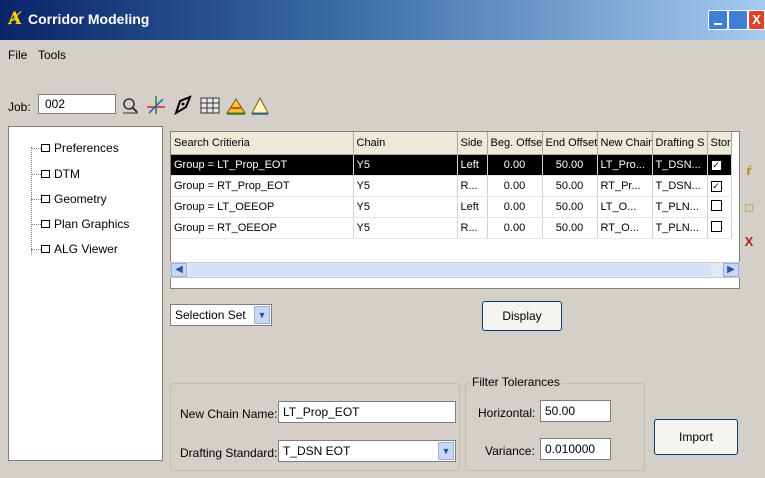  I want to click on filter-tolerances-legend: Filter Tolerances, so click(516, 382).